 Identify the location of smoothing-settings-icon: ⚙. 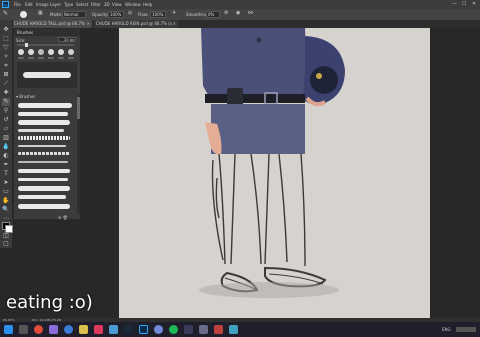
(226, 13).